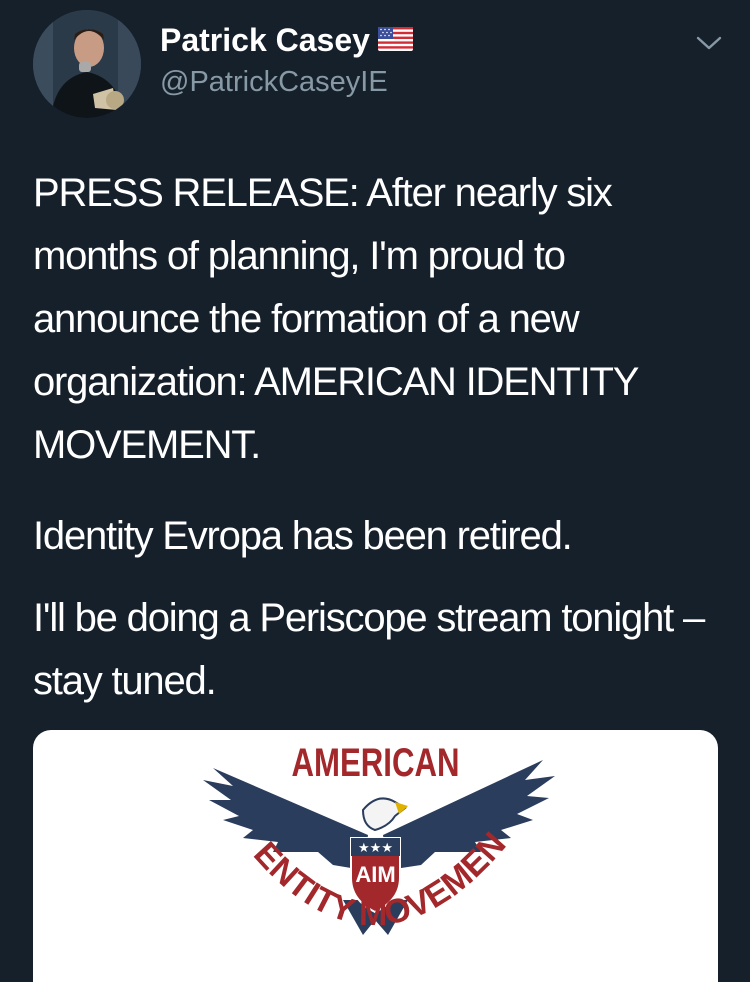 The image size is (750, 982). I want to click on avatar, so click(87, 64).